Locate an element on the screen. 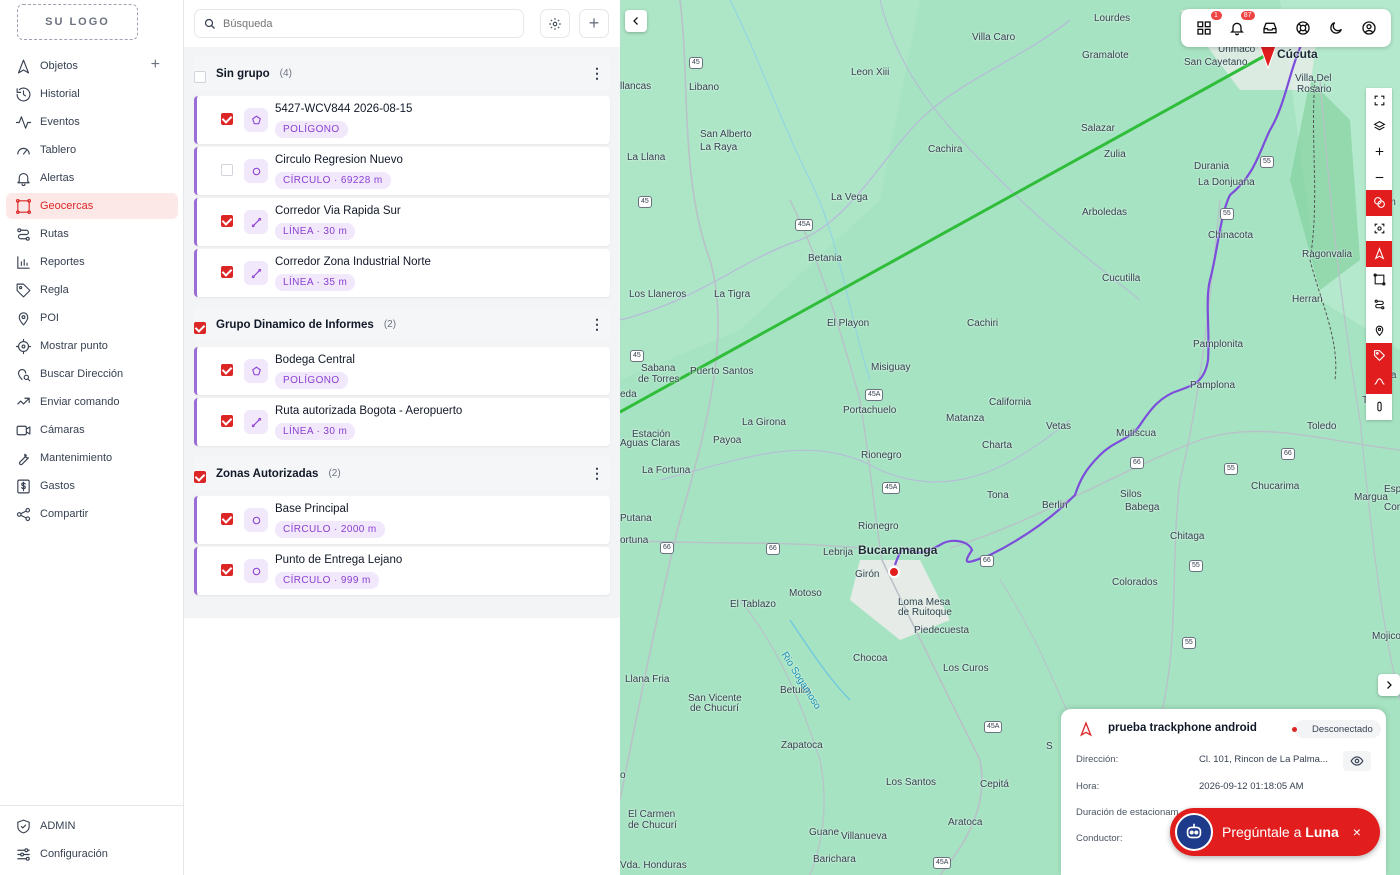 The image size is (1400, 875). zoom-out-button is located at coordinates (1379, 178).